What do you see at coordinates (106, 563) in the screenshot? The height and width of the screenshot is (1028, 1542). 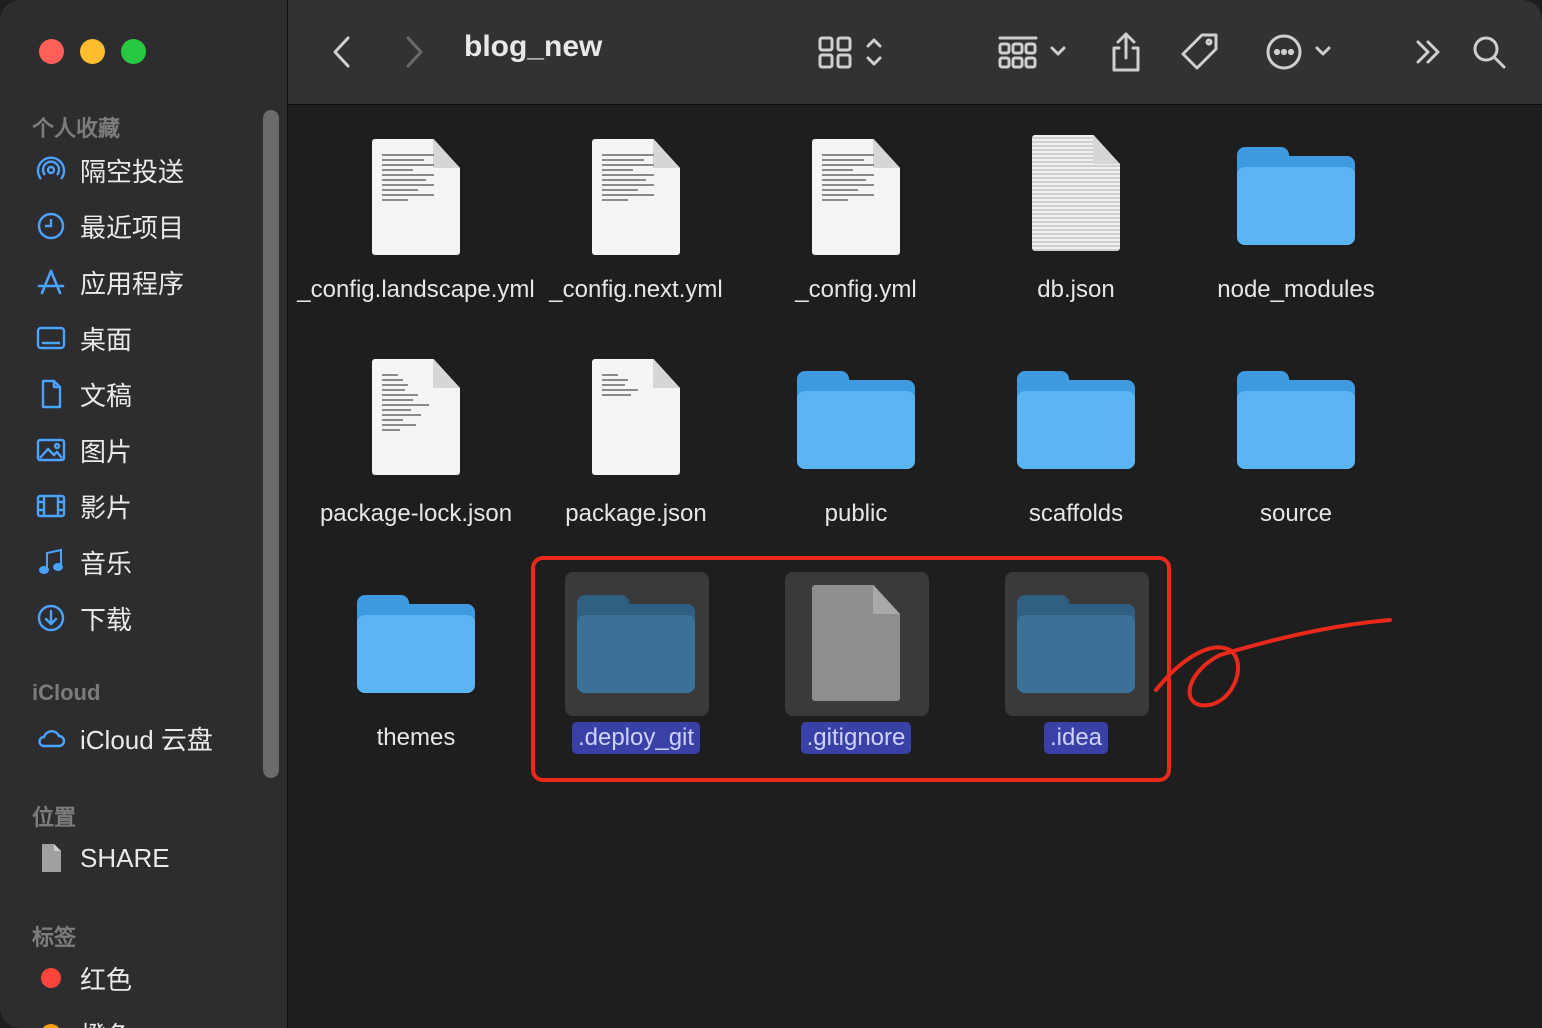 I see `sidebar-item-label: 音乐` at bounding box center [106, 563].